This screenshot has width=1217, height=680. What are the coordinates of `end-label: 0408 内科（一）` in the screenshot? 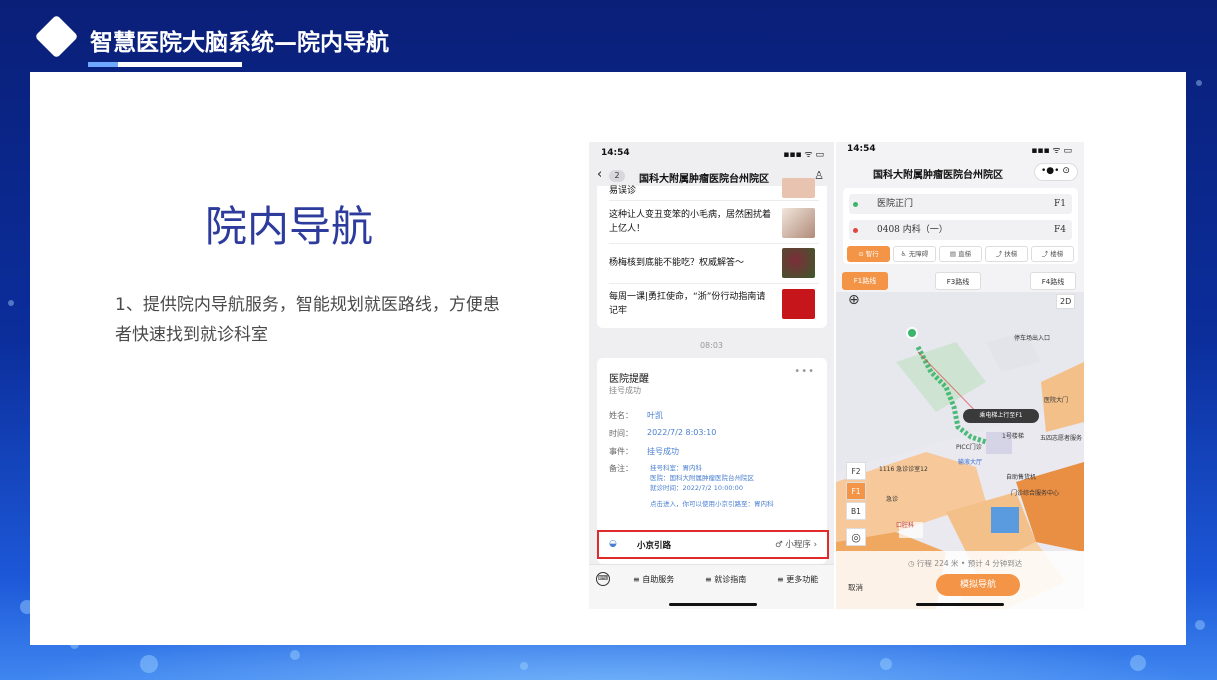 It's located at (912, 230).